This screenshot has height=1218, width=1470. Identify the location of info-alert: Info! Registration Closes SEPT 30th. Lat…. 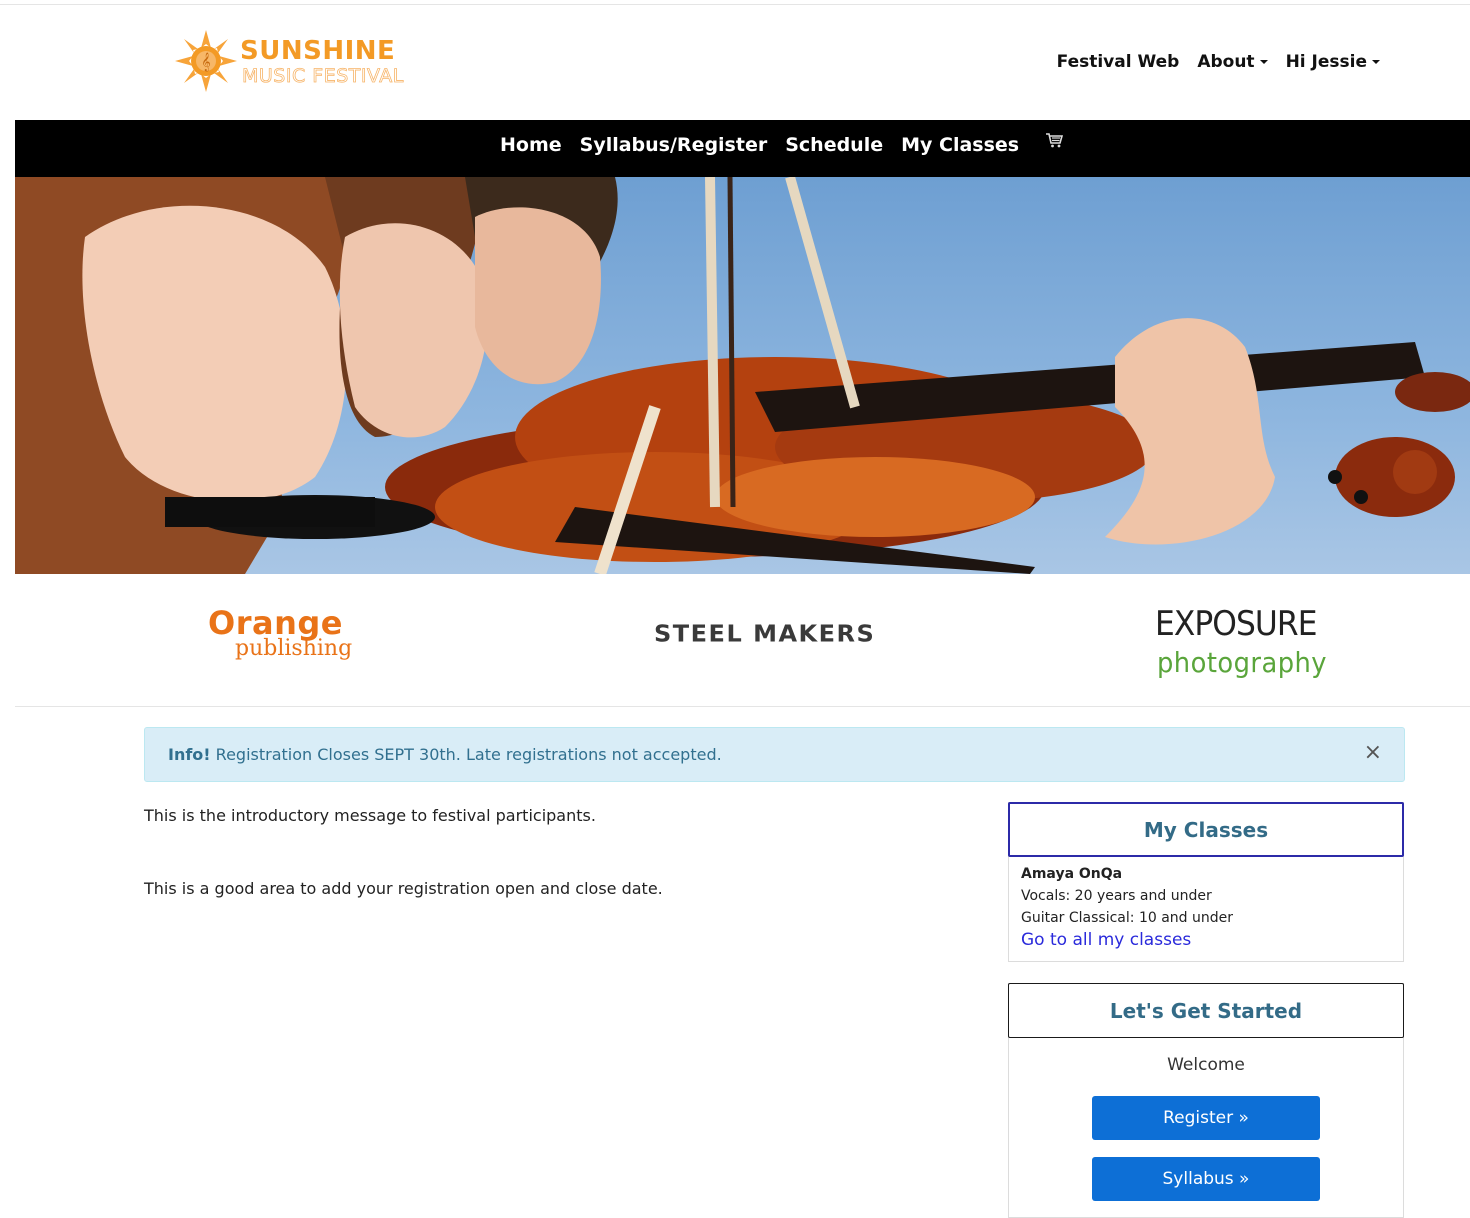
(774, 754).